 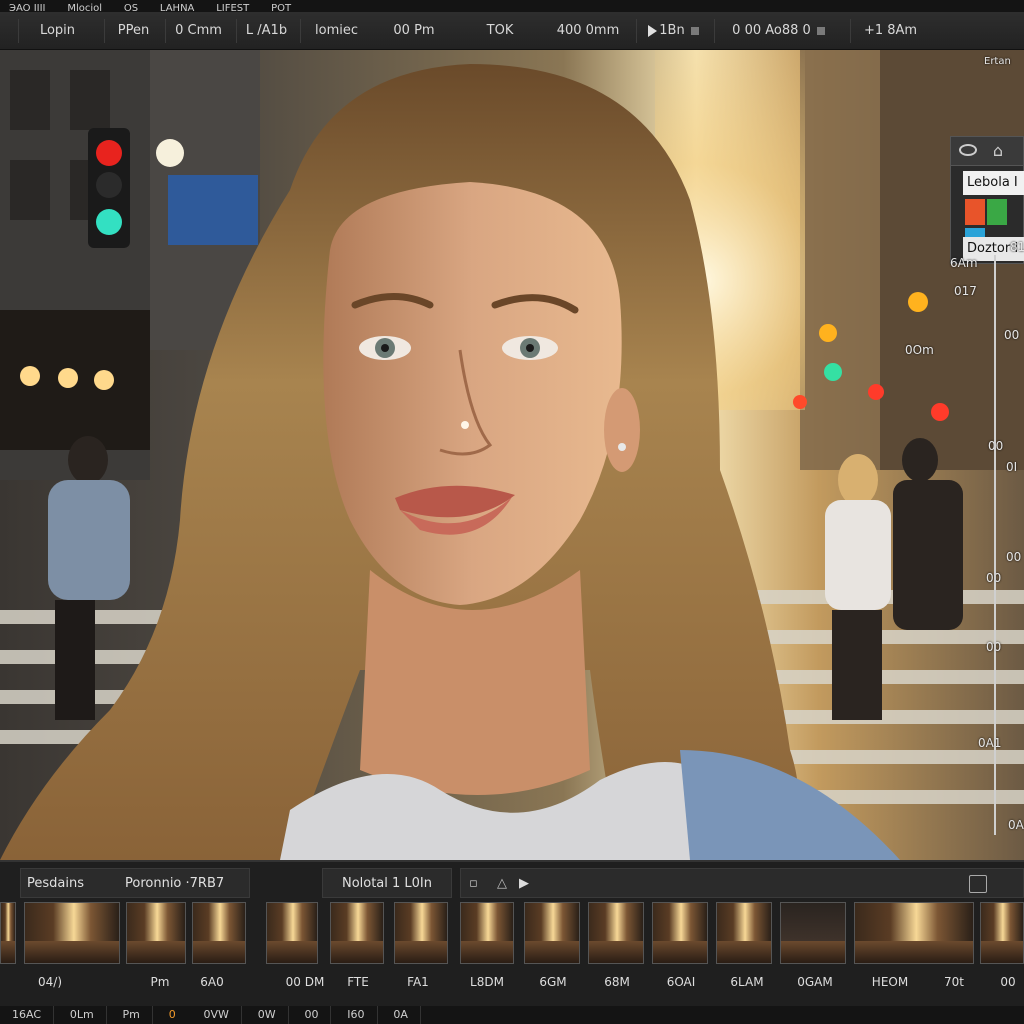 I want to click on status-item: 0Lm, so click(x=82, y=1015).